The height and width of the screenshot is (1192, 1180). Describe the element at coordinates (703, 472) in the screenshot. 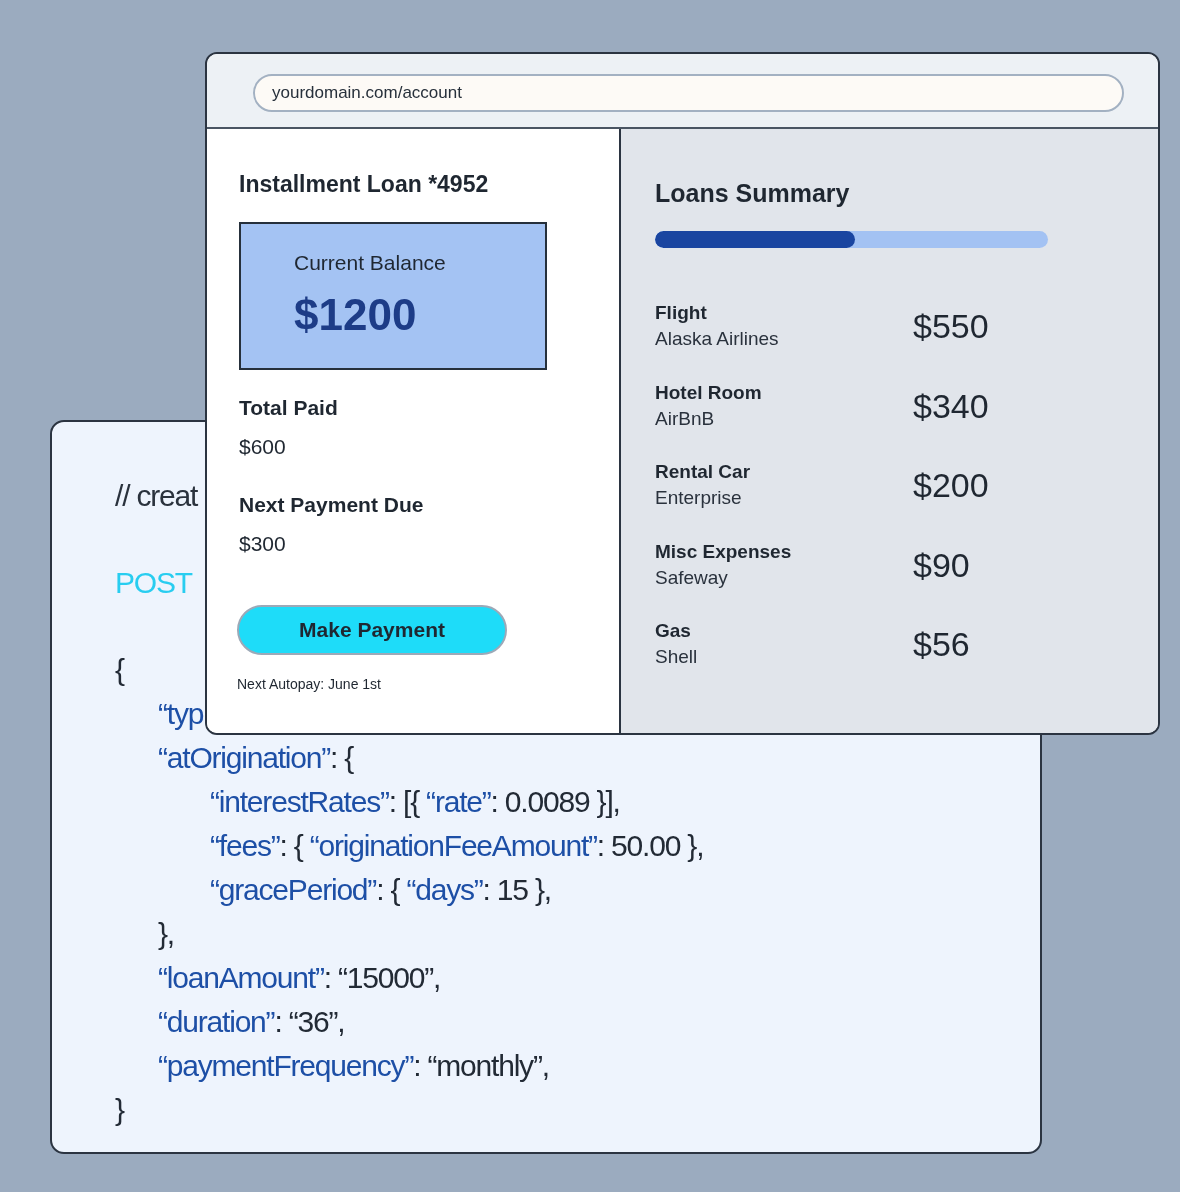

I see `expense-category: Rental Car` at that location.